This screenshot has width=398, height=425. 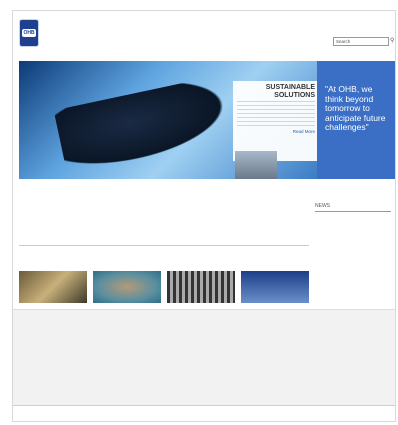 What do you see at coordinates (204, 413) in the screenshot?
I see `bottom-bar` at bounding box center [204, 413].